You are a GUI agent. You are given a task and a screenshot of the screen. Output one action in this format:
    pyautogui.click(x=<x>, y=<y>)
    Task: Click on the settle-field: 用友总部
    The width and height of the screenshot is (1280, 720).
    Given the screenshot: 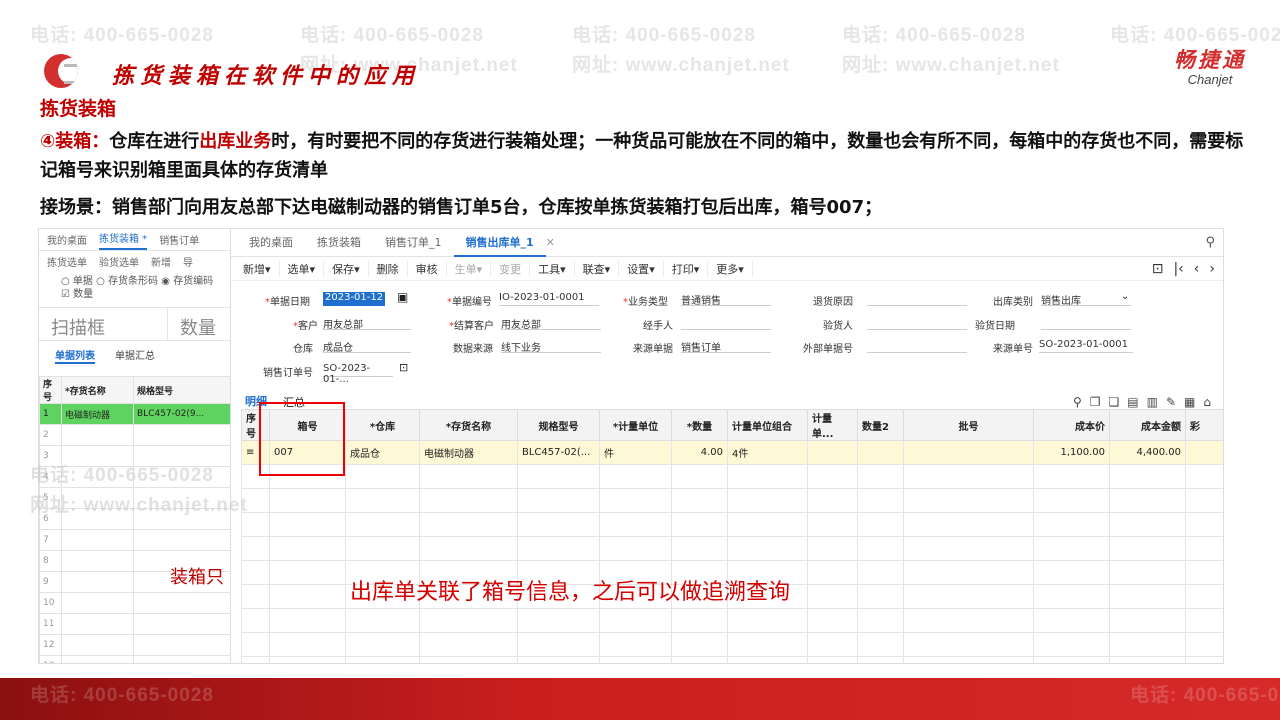 What is the action you would take?
    pyautogui.click(x=551, y=323)
    